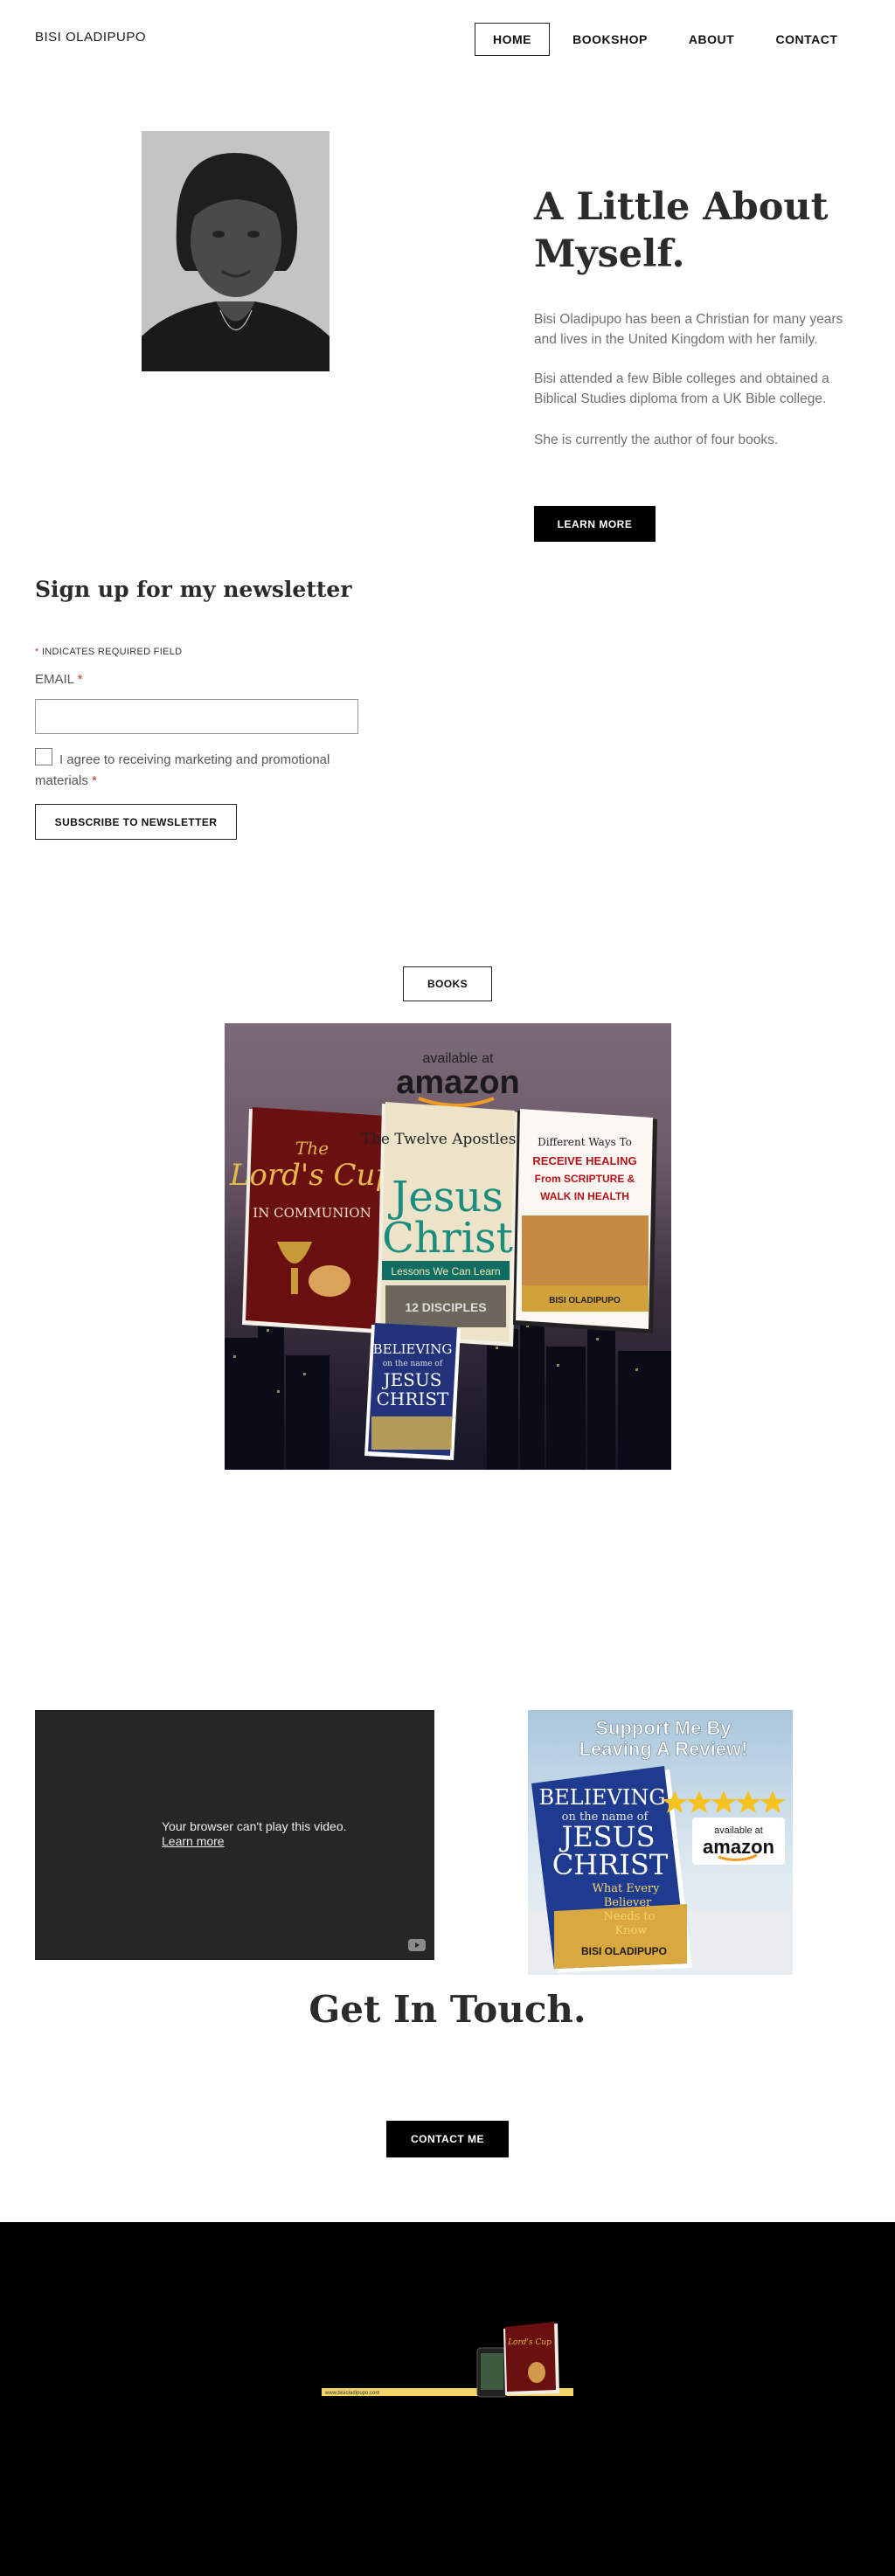  Describe the element at coordinates (512, 39) in the screenshot. I see `nav-home: HOME` at that location.